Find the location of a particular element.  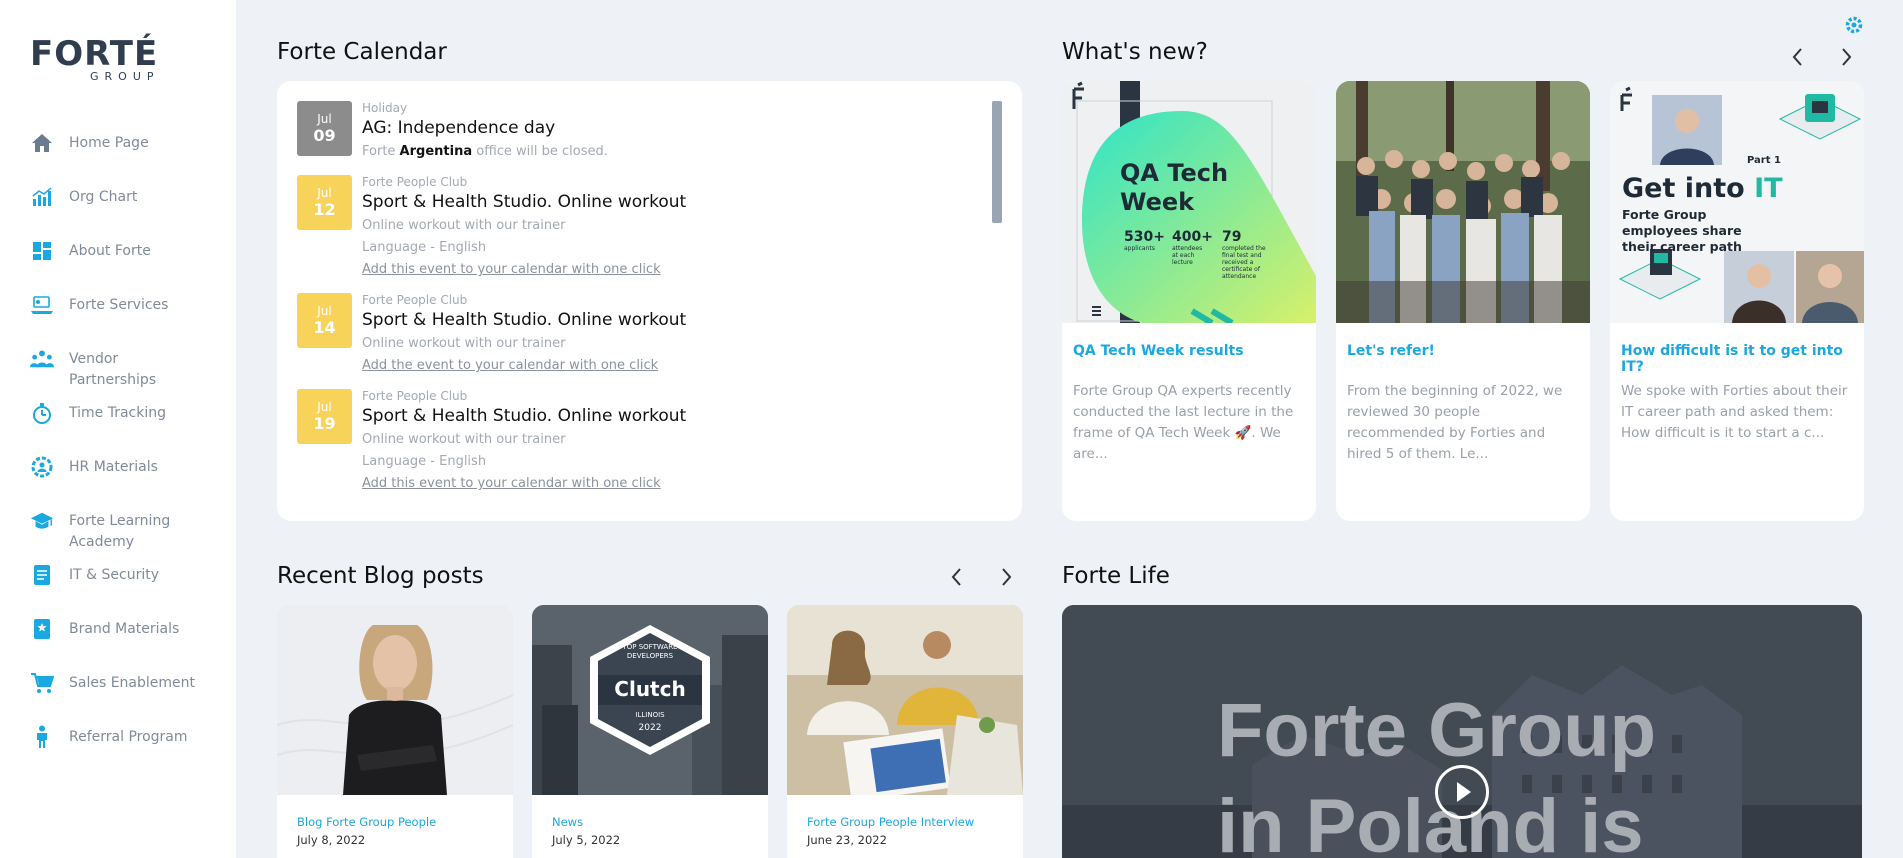

blog-category: News is located at coordinates (567, 822).